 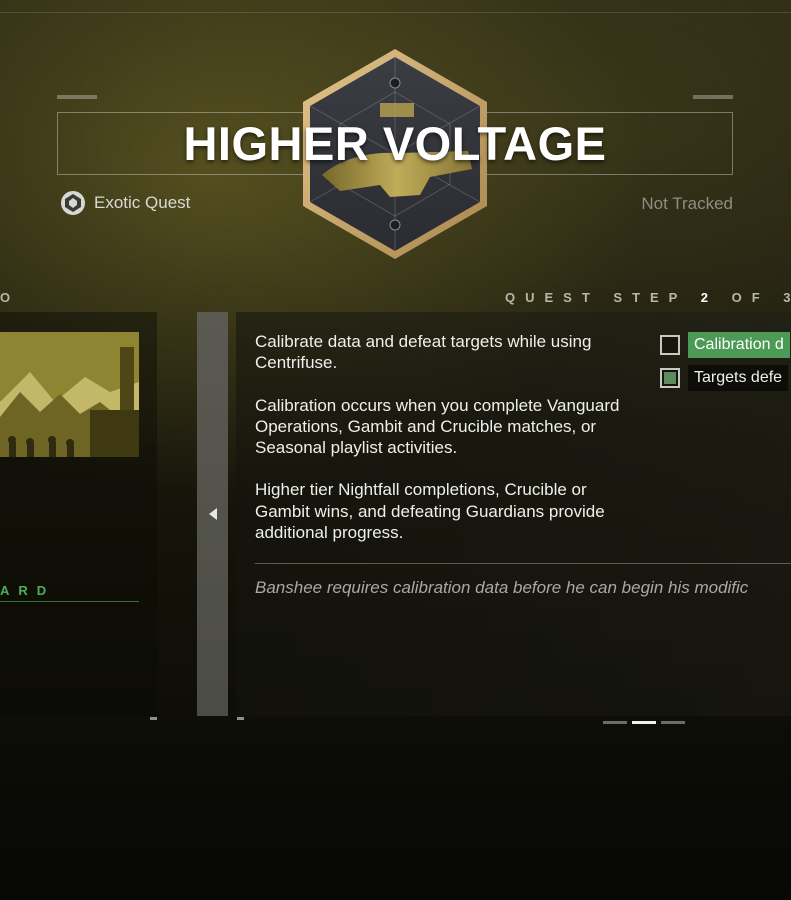 I want to click on previous-step-image, so click(x=69, y=394).